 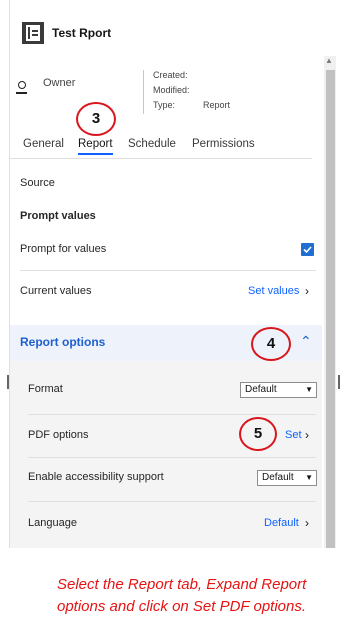 What do you see at coordinates (63, 342) in the screenshot?
I see `report-options-heading: Report options` at bounding box center [63, 342].